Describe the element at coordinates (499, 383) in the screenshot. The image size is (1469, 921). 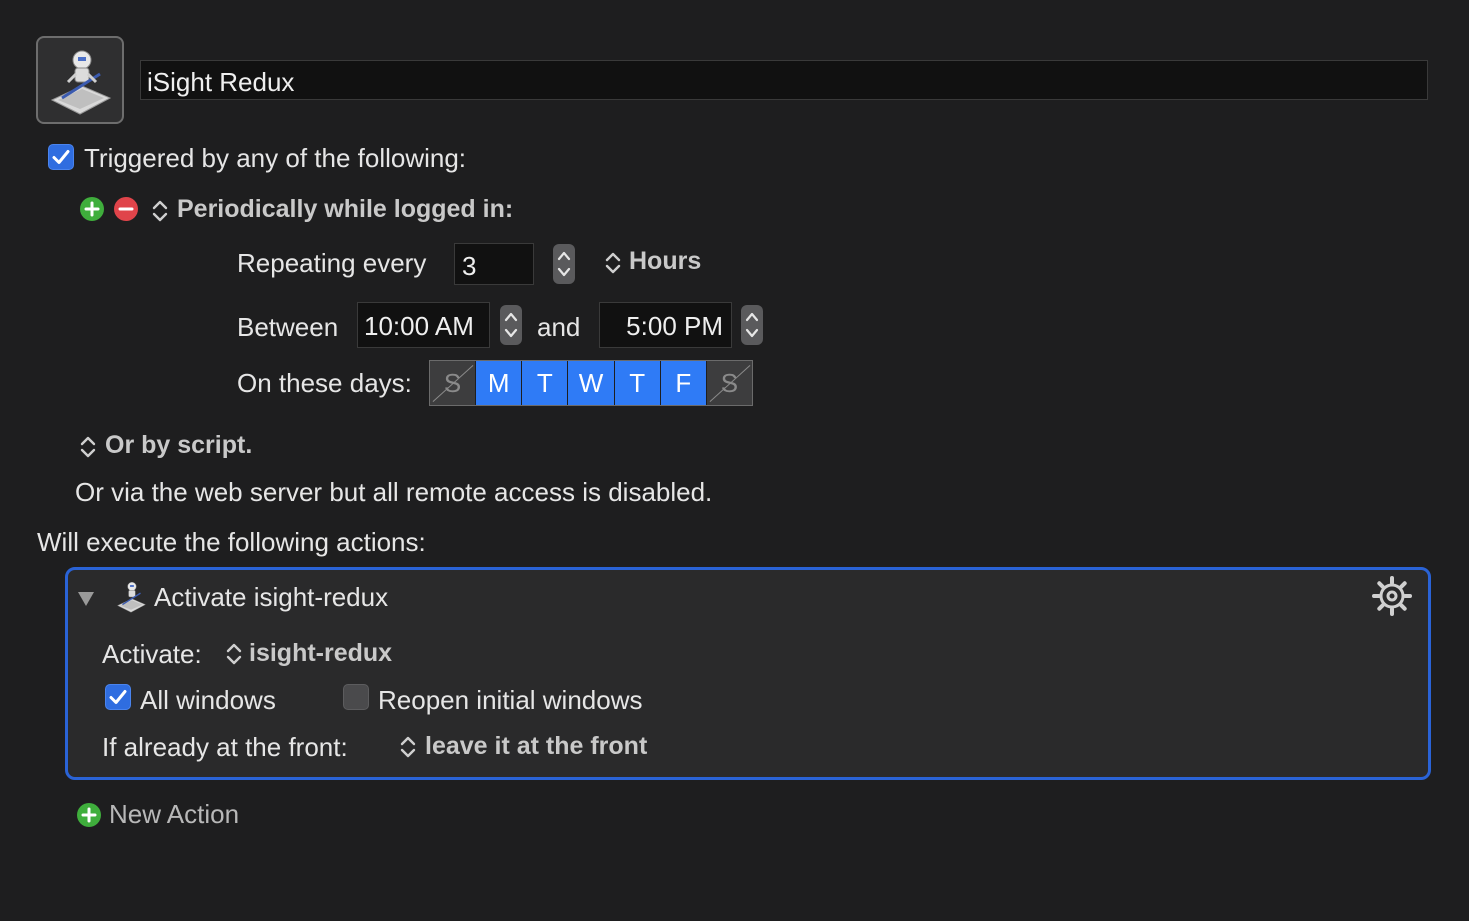
I see `day-monday: M` at that location.